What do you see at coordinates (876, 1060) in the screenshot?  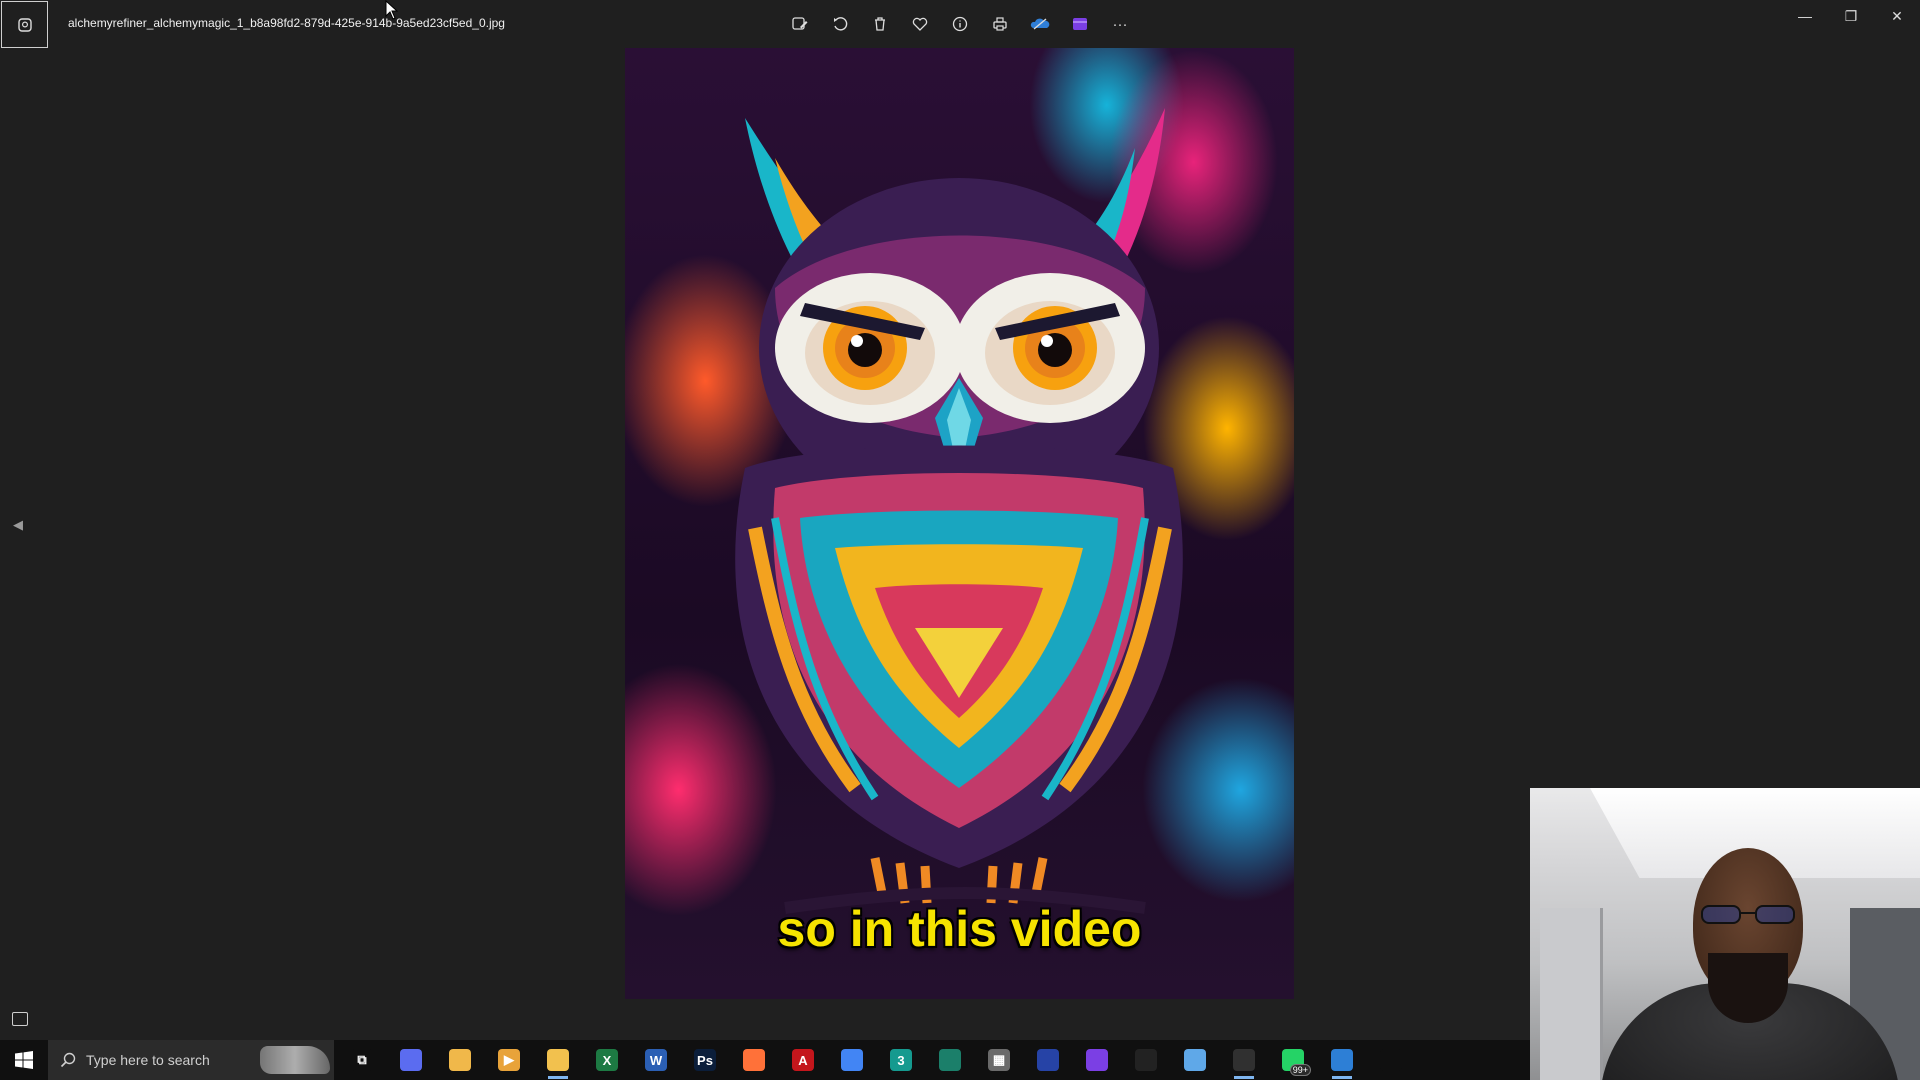 I see `taskbar-apps: ⧉ ▶ X W Ps A 3 ▦ 99+` at bounding box center [876, 1060].